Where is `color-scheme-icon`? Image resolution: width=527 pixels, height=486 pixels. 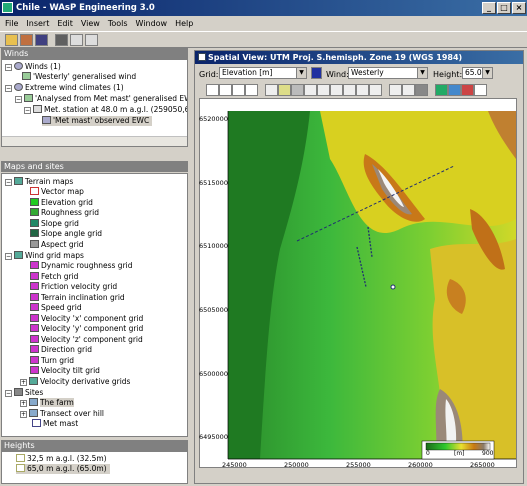 color-scheme-icon is located at coordinates (316, 73).